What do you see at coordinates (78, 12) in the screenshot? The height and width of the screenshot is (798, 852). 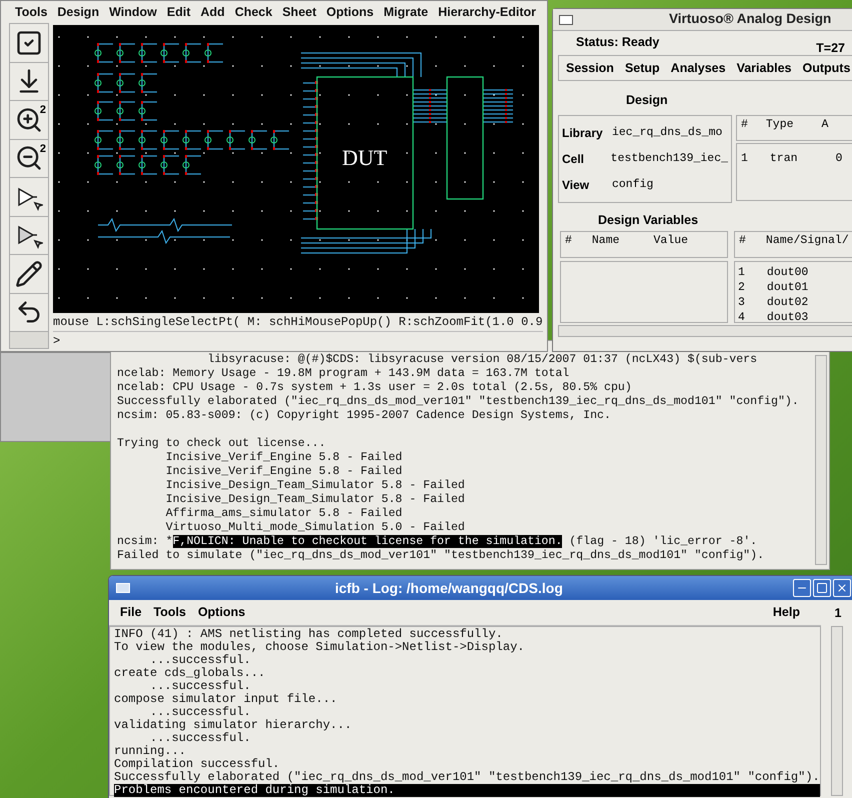 I see `menu-item: Design` at bounding box center [78, 12].